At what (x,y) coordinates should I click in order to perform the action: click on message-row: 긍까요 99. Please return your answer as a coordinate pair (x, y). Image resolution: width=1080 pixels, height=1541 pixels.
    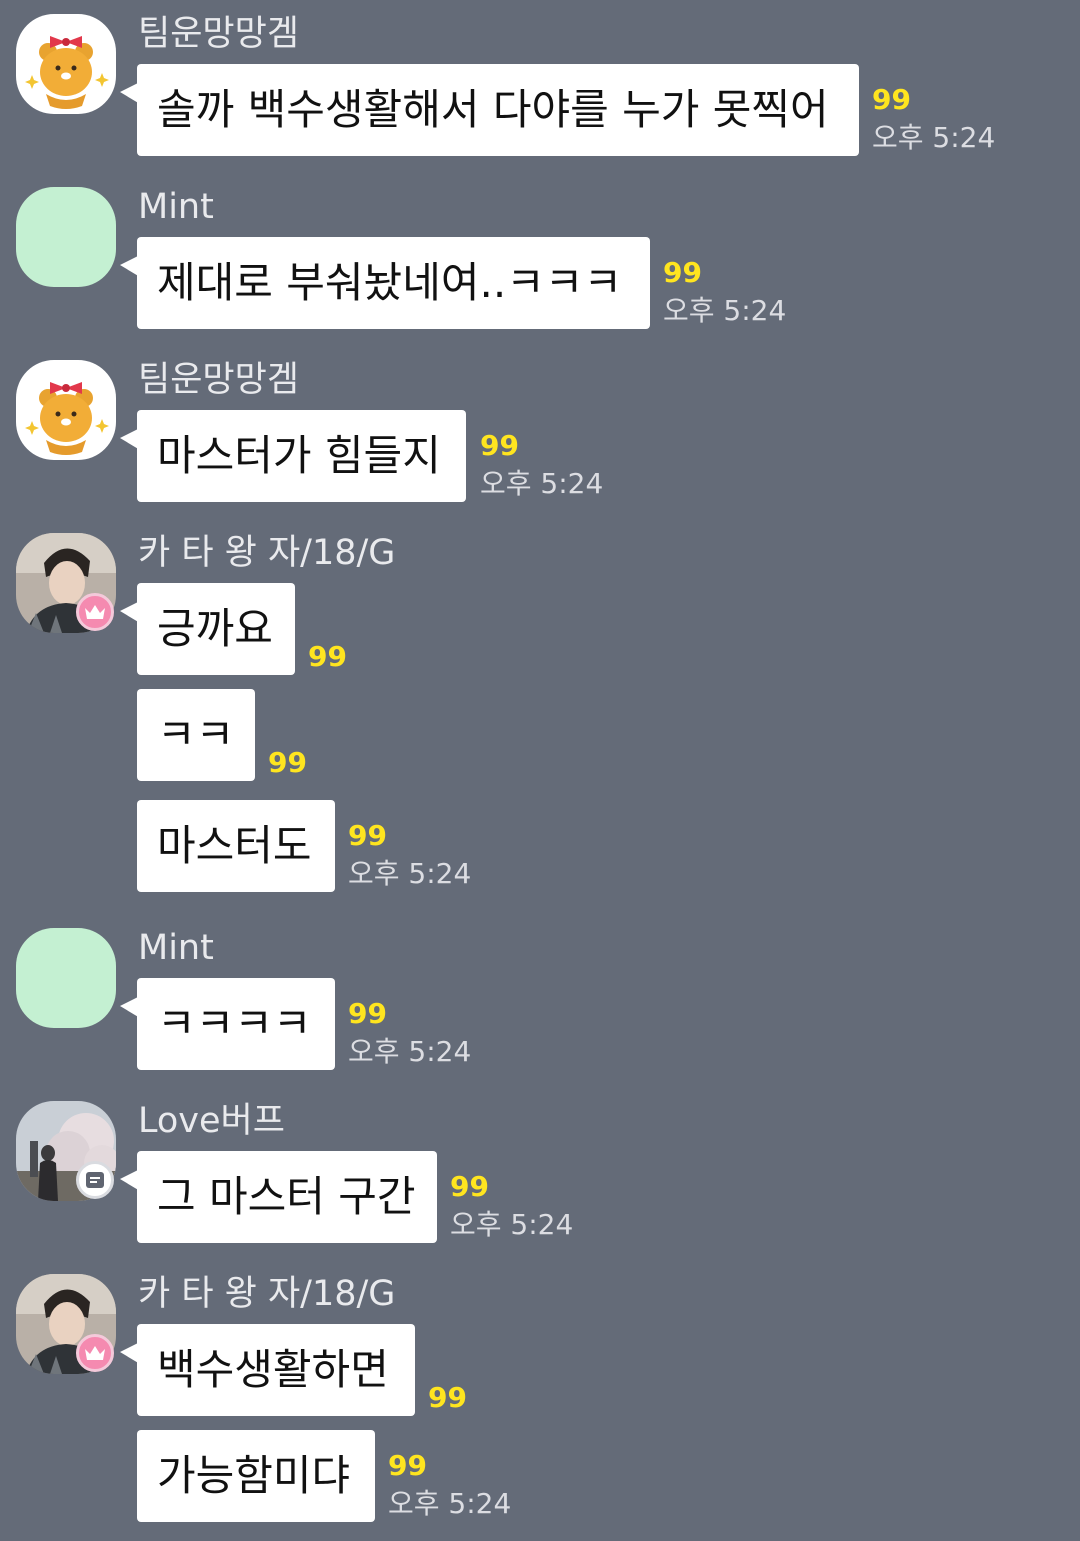
    Looking at the image, I should click on (540, 629).